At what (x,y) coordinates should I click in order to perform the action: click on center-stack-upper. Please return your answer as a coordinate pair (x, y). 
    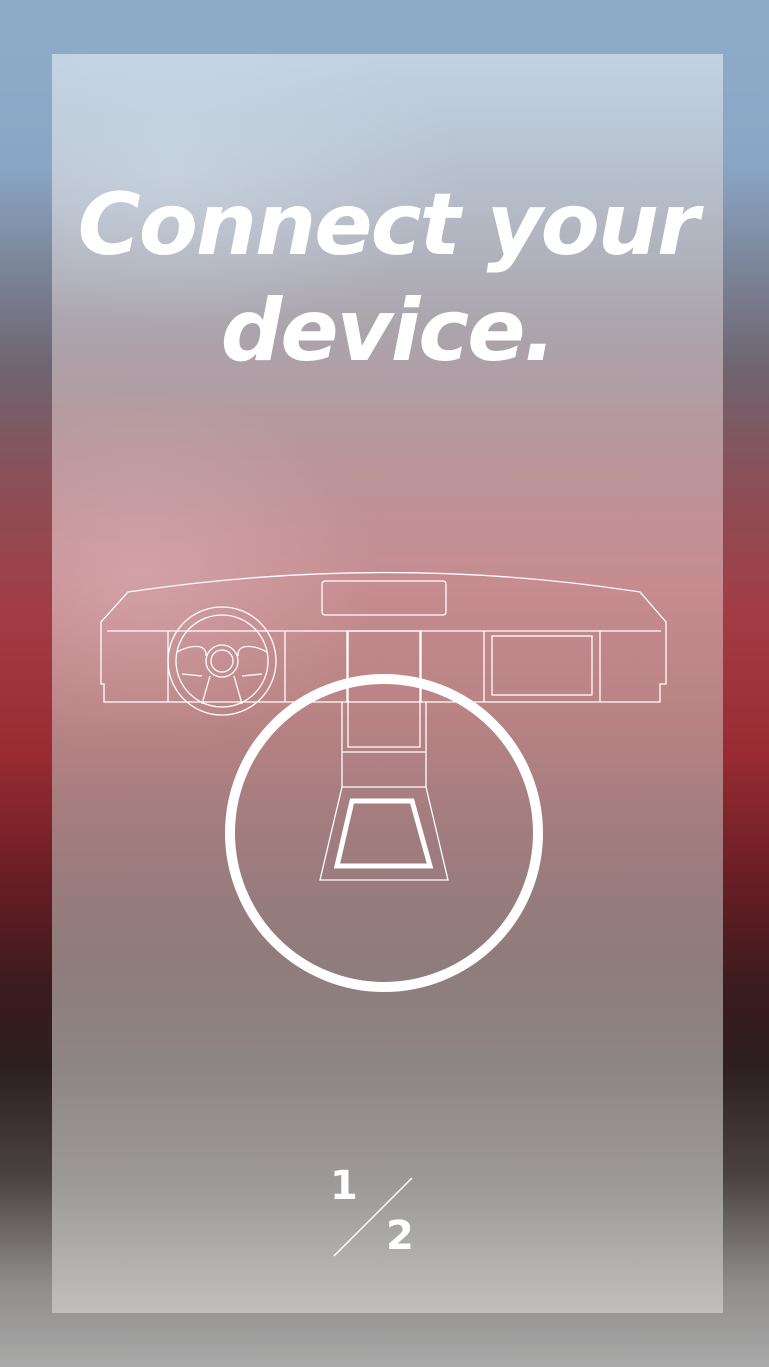
    Looking at the image, I should click on (384, 689).